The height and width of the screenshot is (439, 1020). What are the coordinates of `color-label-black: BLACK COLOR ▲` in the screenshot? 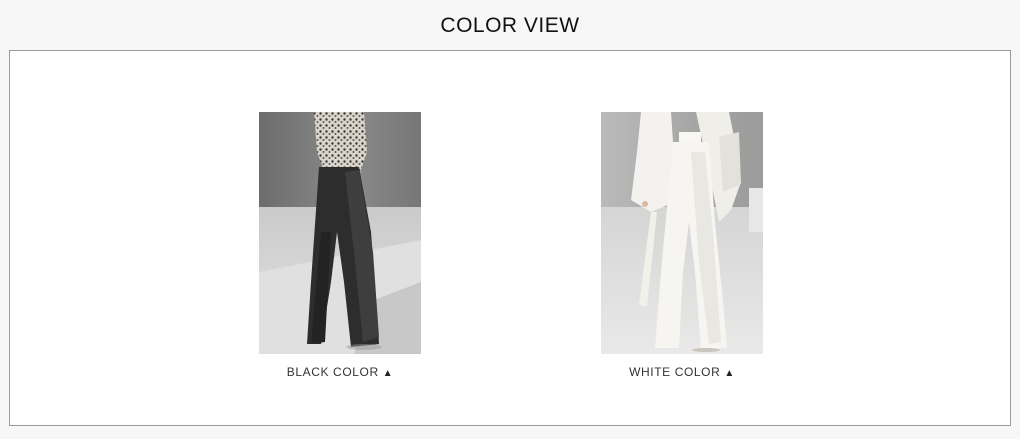 It's located at (340, 373).